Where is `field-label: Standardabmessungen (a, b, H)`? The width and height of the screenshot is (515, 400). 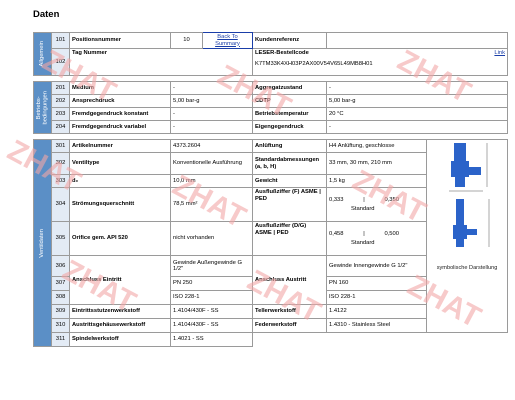
field-label: Standardabmessungen (a, b, H) is located at coordinates (289, 164).